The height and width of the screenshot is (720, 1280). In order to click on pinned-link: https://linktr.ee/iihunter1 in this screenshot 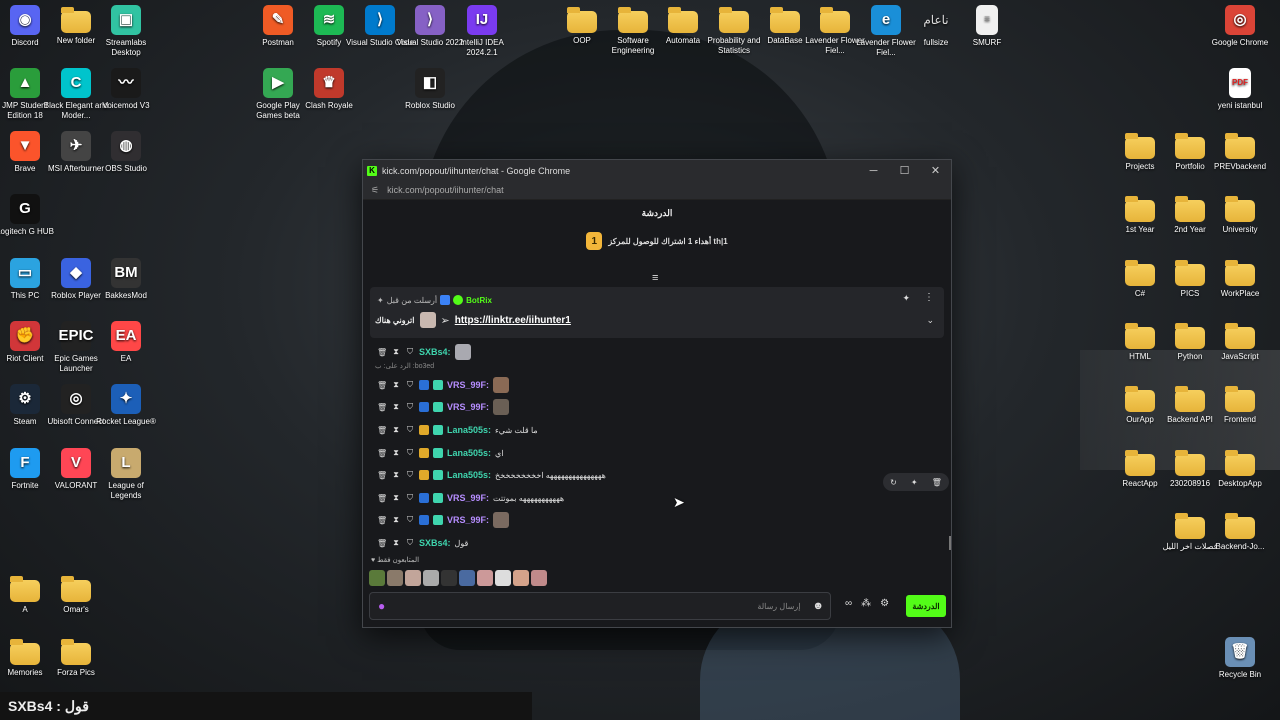, I will do `click(513, 320)`.